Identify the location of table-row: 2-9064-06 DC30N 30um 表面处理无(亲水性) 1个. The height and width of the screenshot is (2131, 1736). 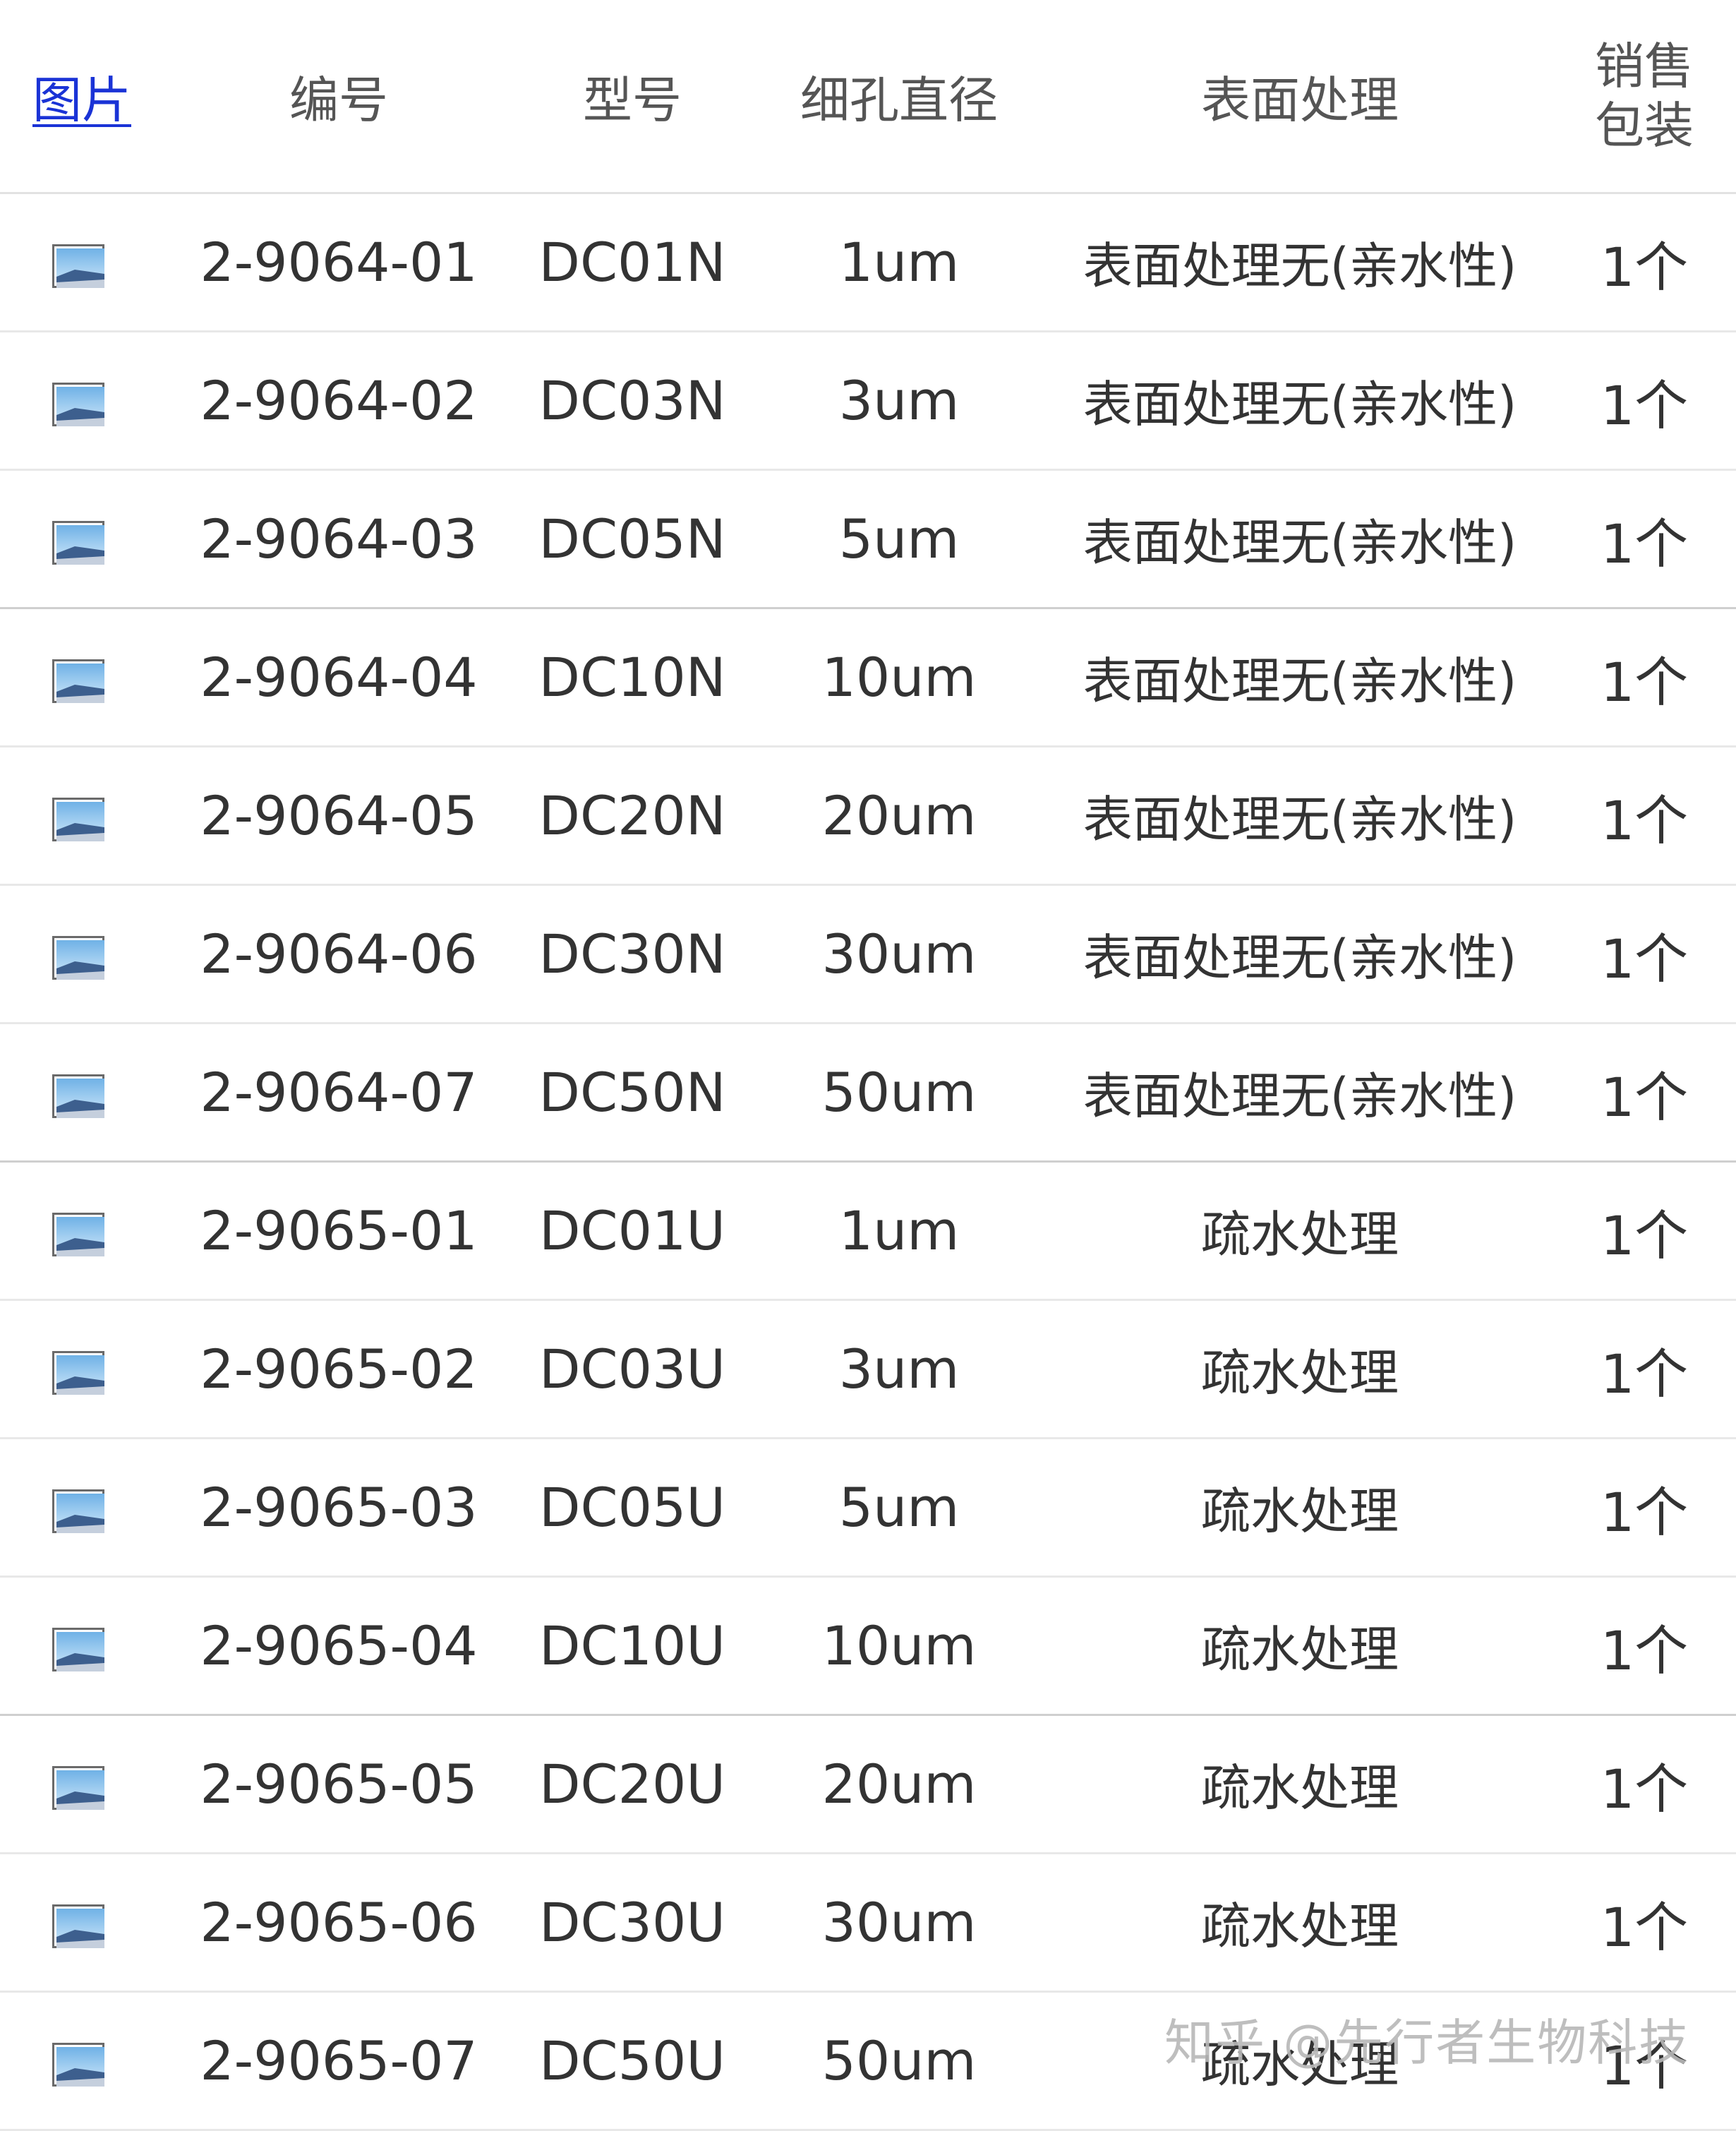
(868, 954).